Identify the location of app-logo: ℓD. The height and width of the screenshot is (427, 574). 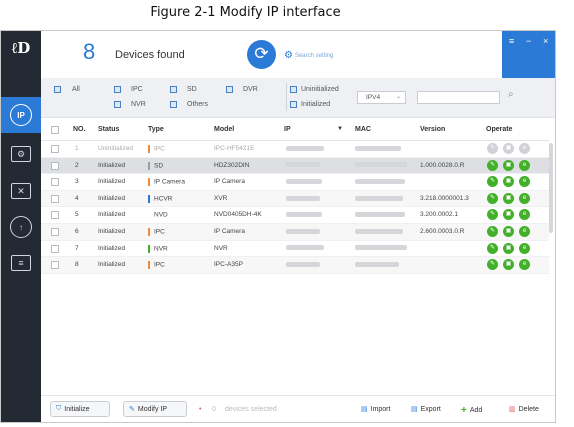
(21, 48).